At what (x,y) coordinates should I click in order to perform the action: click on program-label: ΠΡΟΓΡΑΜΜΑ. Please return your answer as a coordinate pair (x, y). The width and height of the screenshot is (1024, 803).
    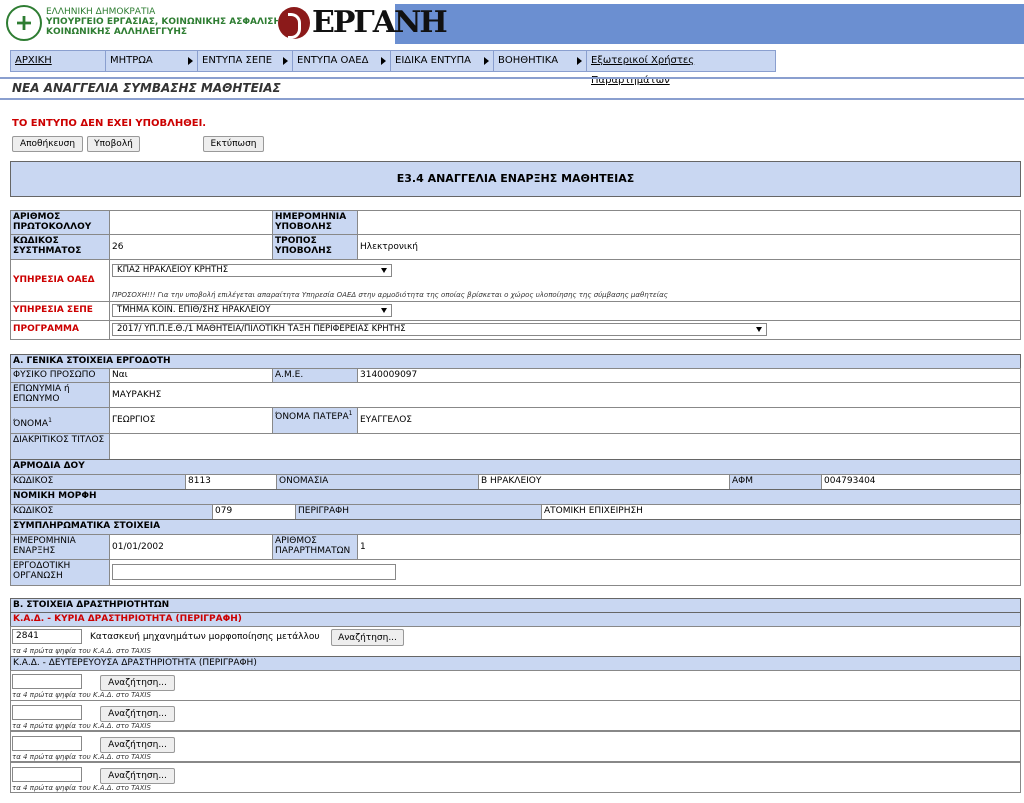
    Looking at the image, I should click on (60, 330).